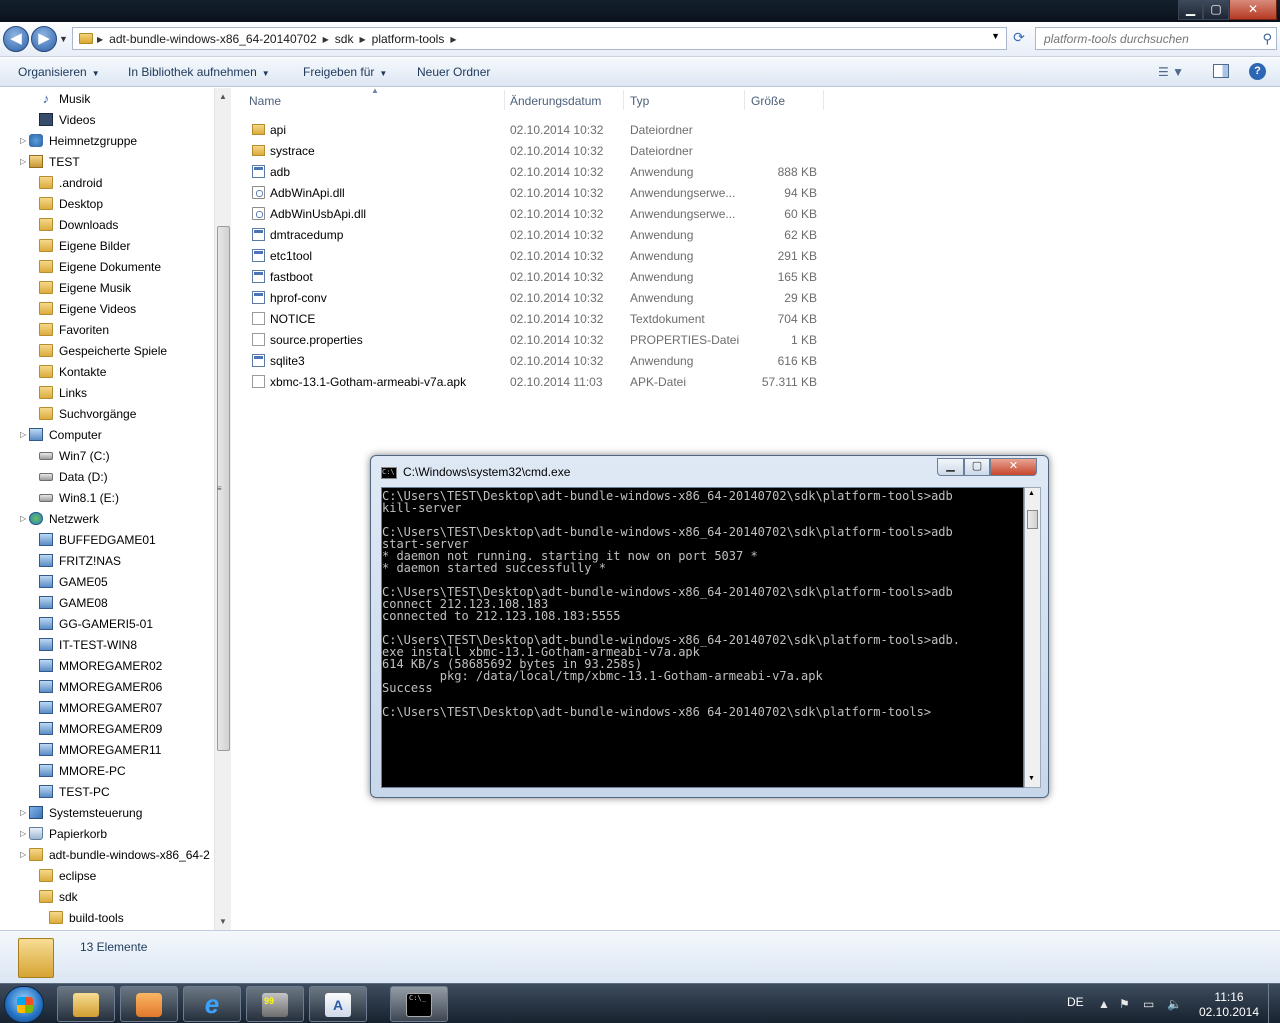 This screenshot has height=1023, width=1280. I want to click on cmd-minimize-button: ▁, so click(950, 467).